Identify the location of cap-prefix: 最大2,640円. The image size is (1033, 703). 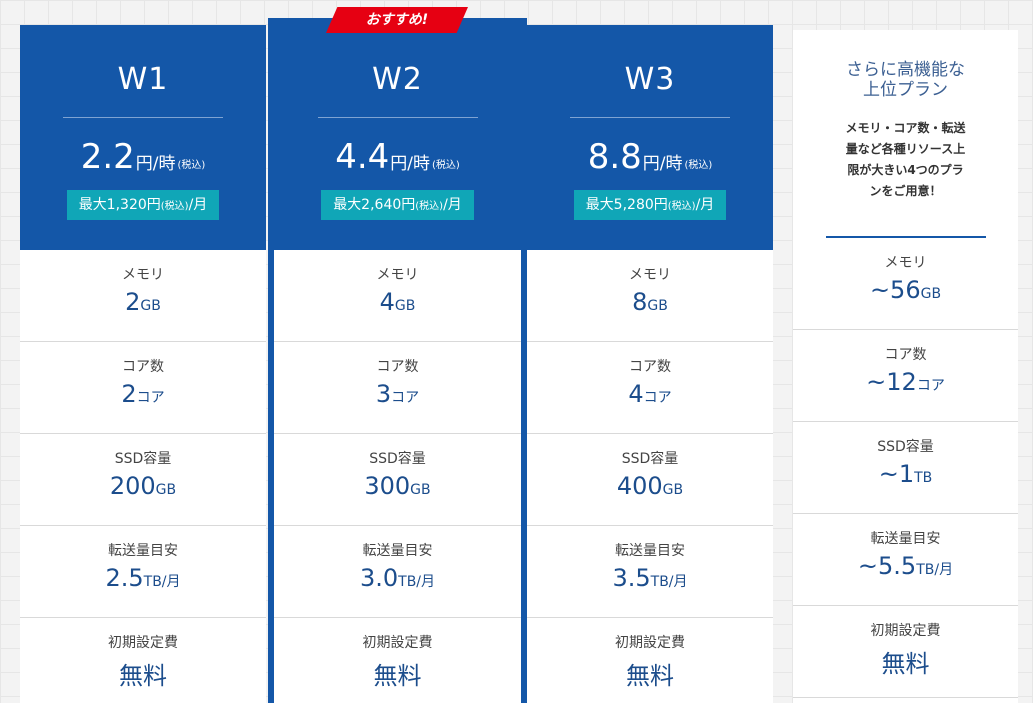
(374, 205).